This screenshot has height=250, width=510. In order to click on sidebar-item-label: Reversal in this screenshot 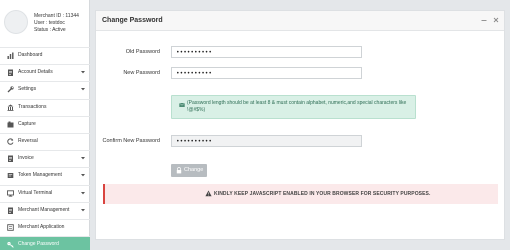, I will do `click(28, 141)`.